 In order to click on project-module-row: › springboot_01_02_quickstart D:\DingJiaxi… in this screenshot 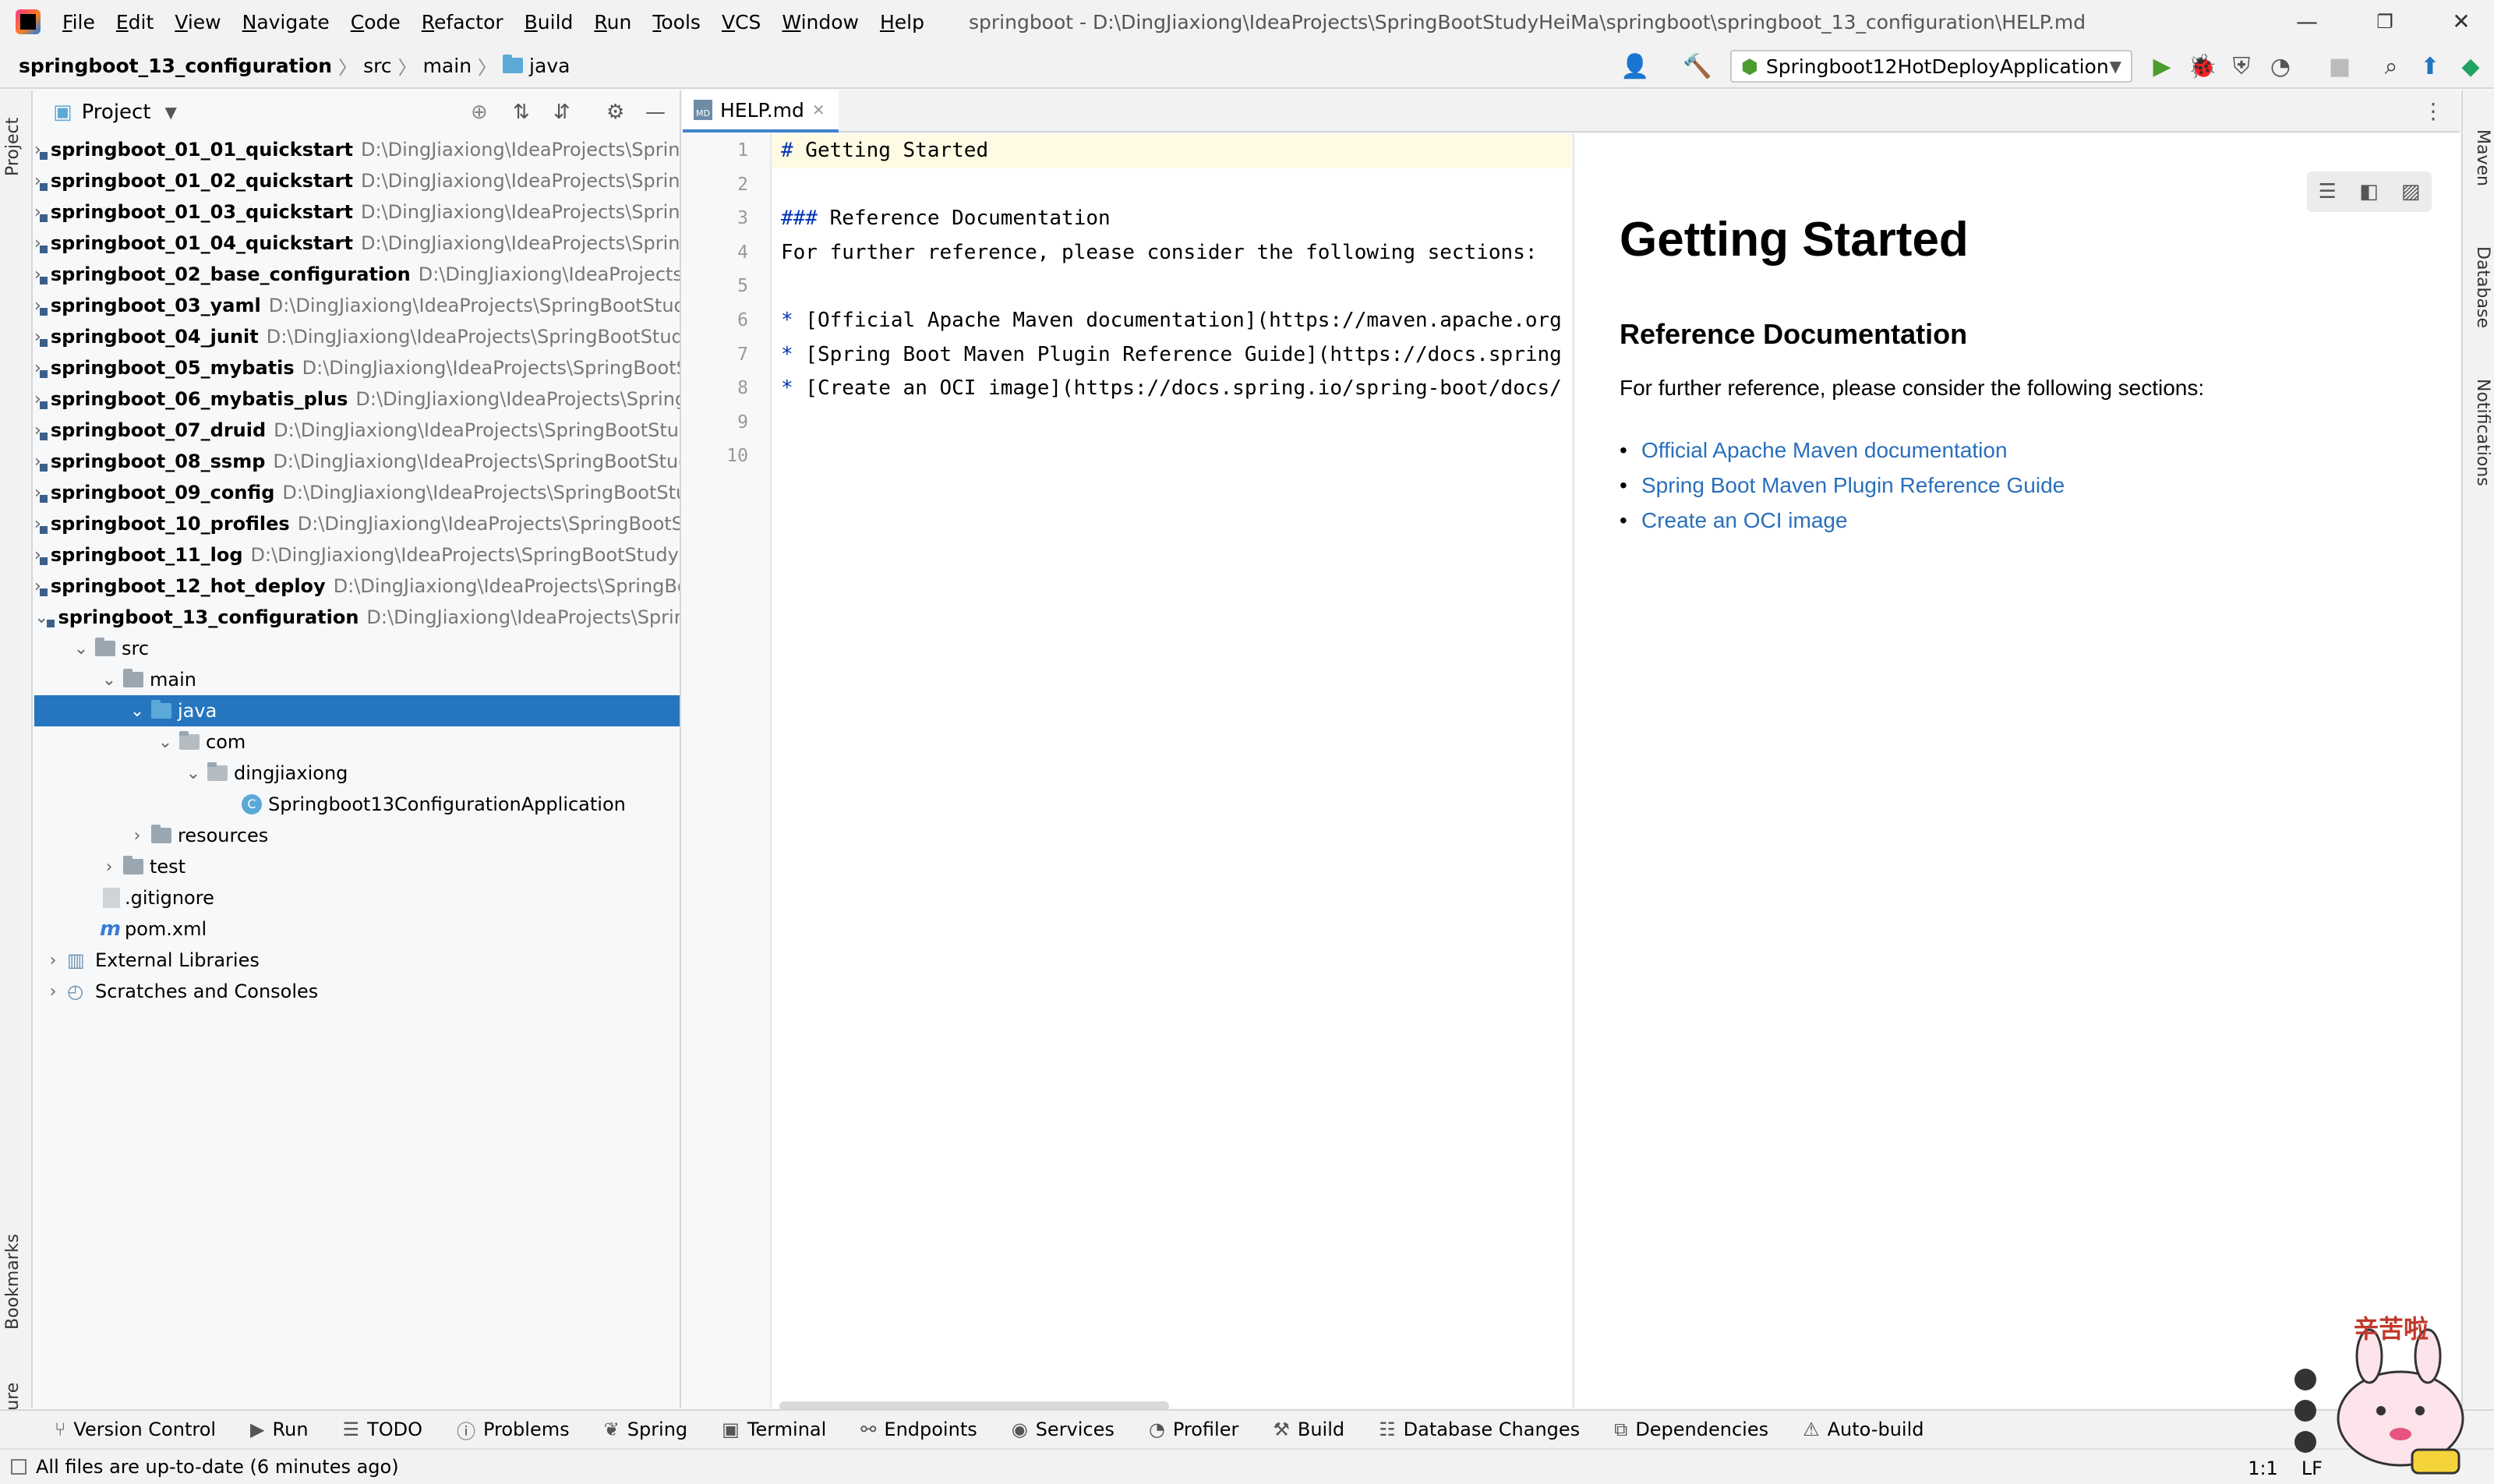, I will do `click(357, 180)`.